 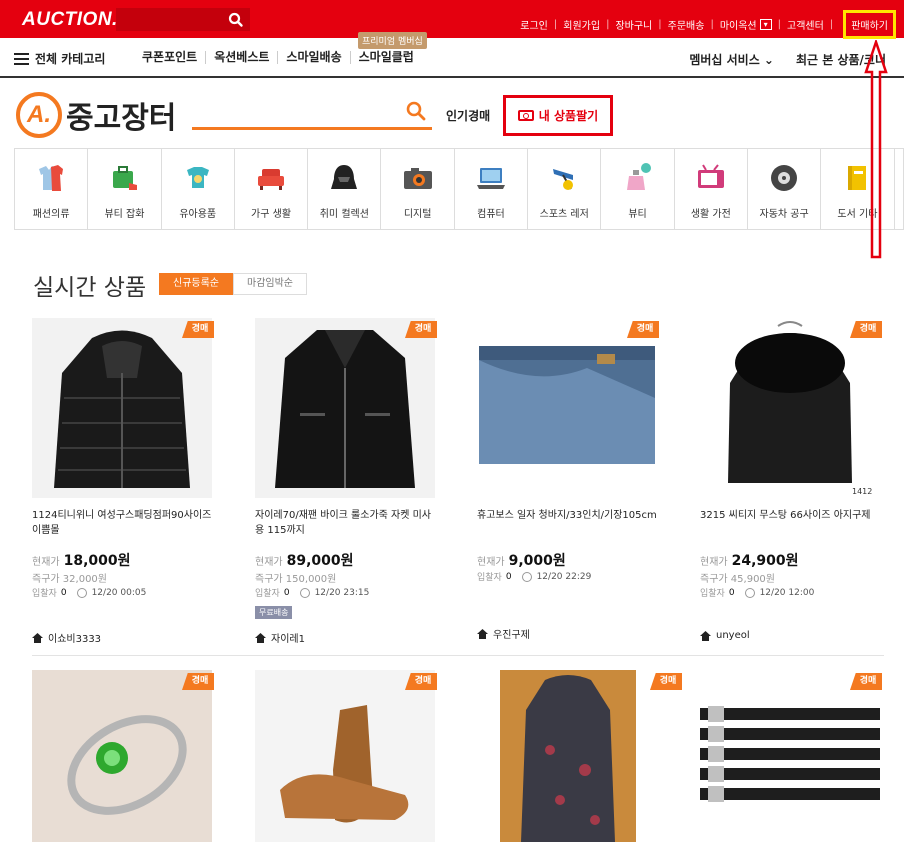 What do you see at coordinates (637, 214) in the screenshot?
I see `category-label: 뷰티` at bounding box center [637, 214].